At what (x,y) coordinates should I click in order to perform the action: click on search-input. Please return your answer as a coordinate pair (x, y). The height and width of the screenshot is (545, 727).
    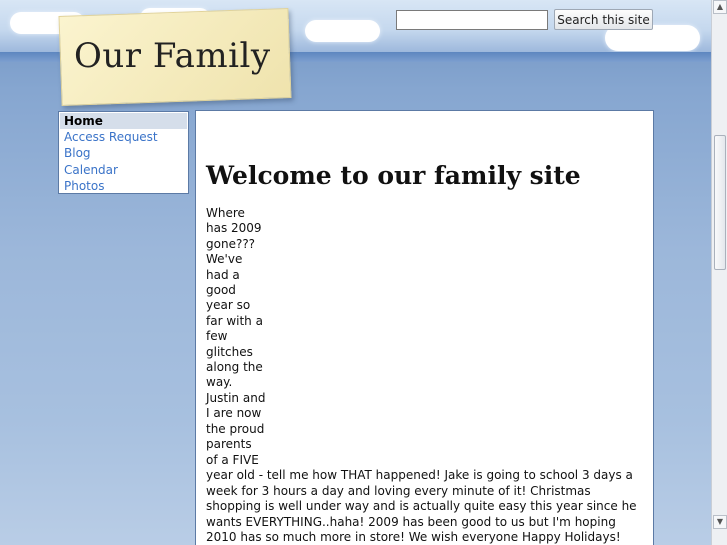
    Looking at the image, I should click on (472, 20).